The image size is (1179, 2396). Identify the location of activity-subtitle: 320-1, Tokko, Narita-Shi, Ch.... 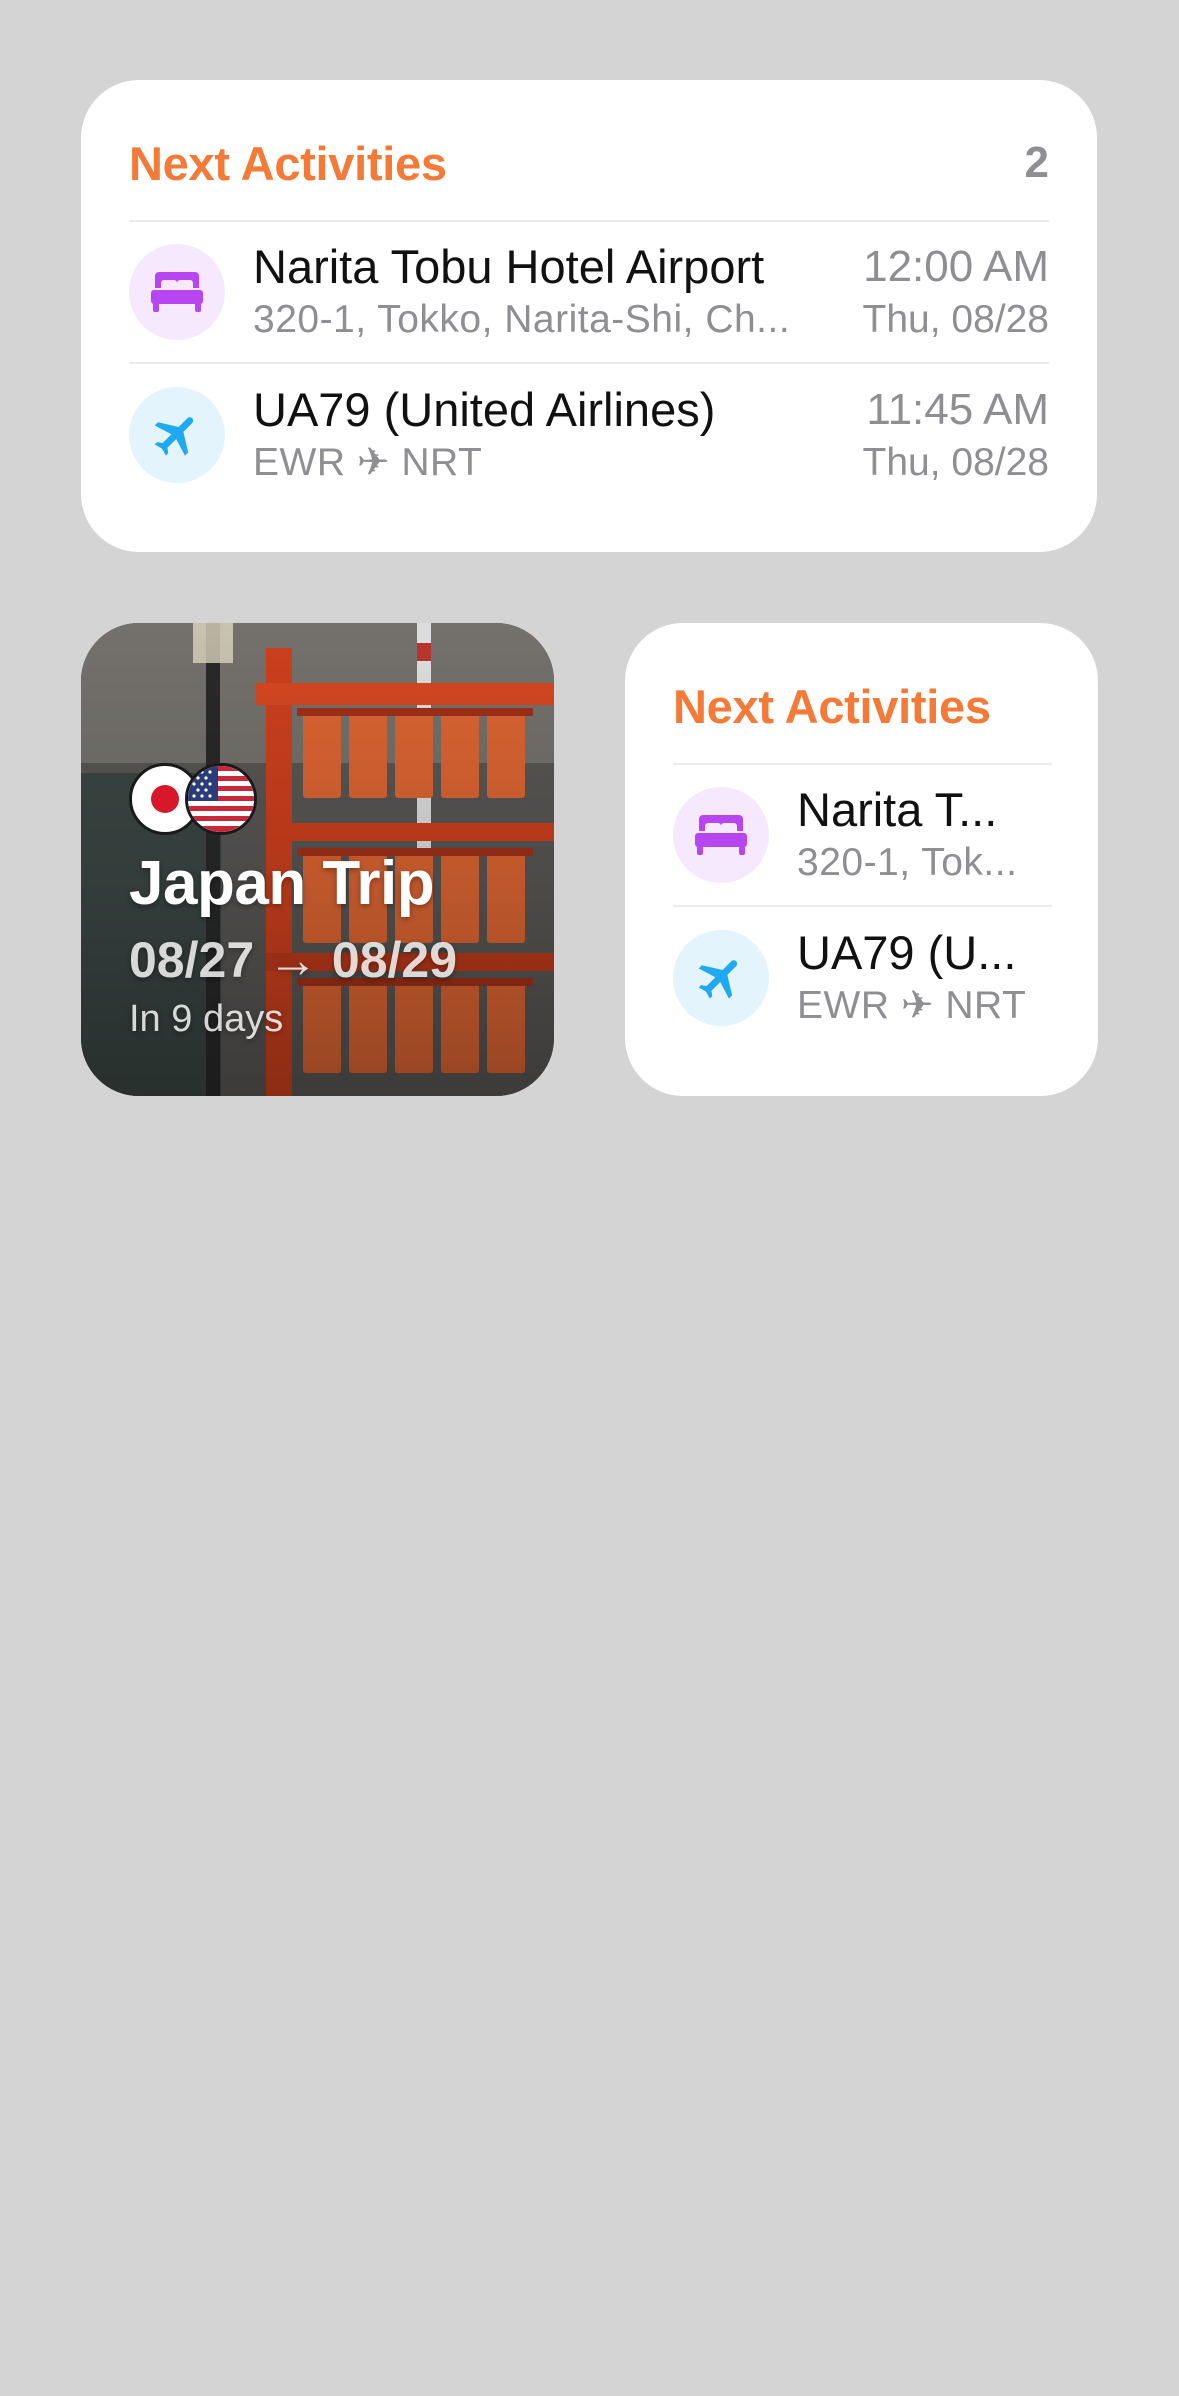
(522, 319).